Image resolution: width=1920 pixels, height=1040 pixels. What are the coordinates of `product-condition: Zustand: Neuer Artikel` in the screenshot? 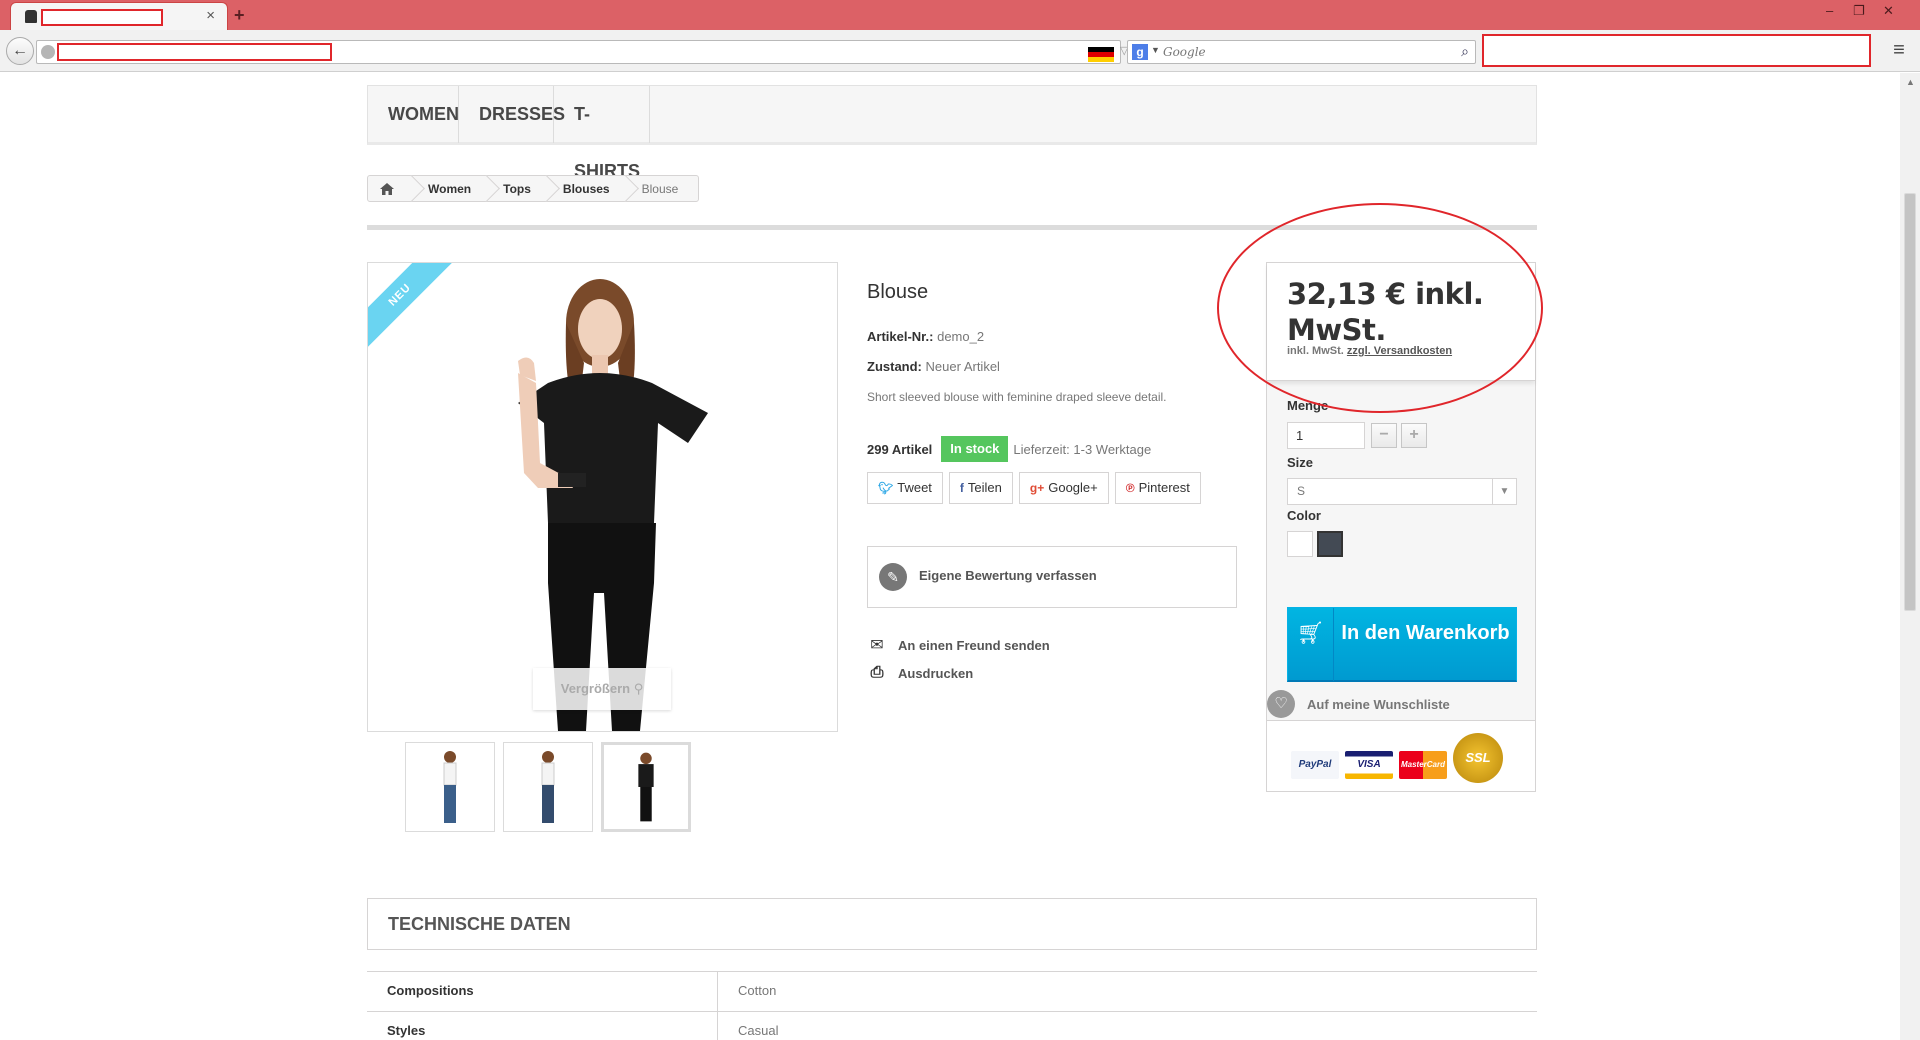 It's located at (933, 366).